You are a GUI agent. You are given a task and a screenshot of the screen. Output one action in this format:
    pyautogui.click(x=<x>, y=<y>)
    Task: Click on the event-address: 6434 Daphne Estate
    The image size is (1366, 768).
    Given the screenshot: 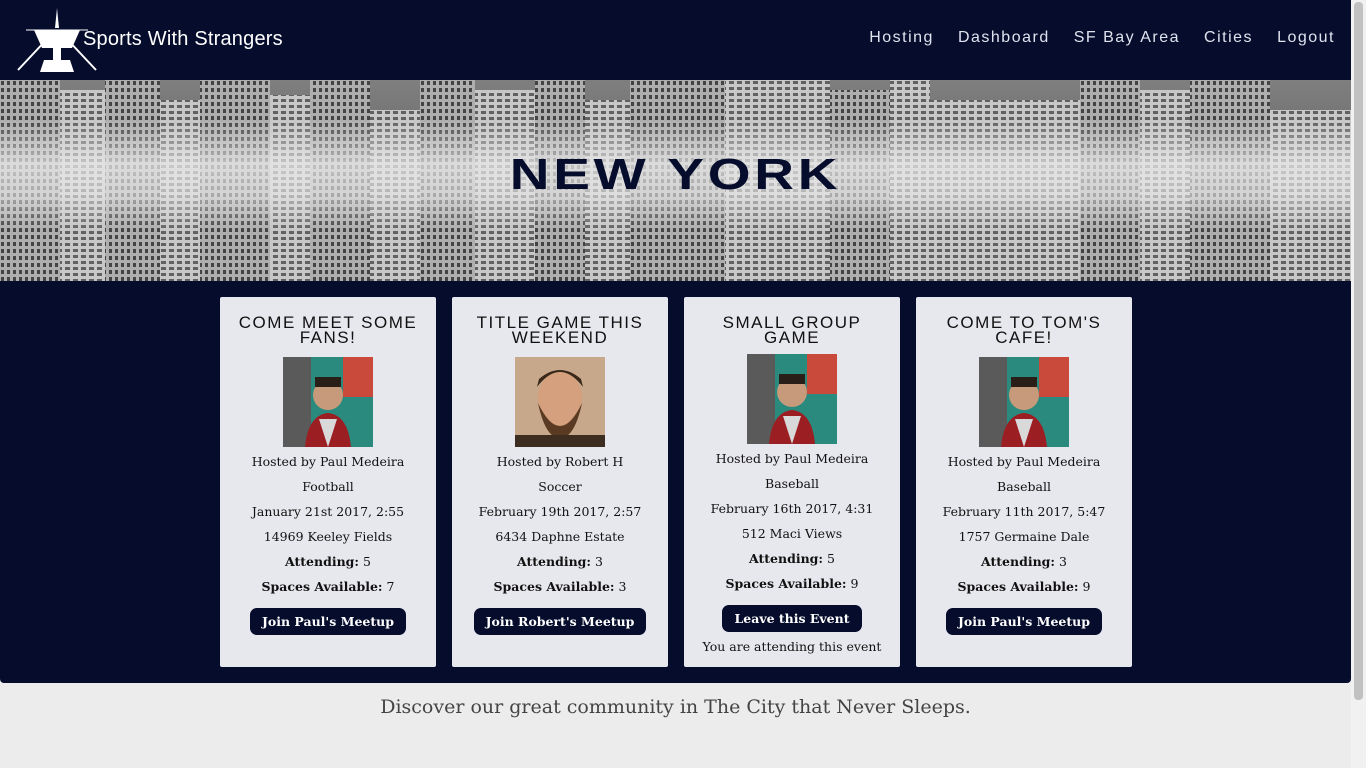 What is the action you would take?
    pyautogui.click(x=560, y=536)
    